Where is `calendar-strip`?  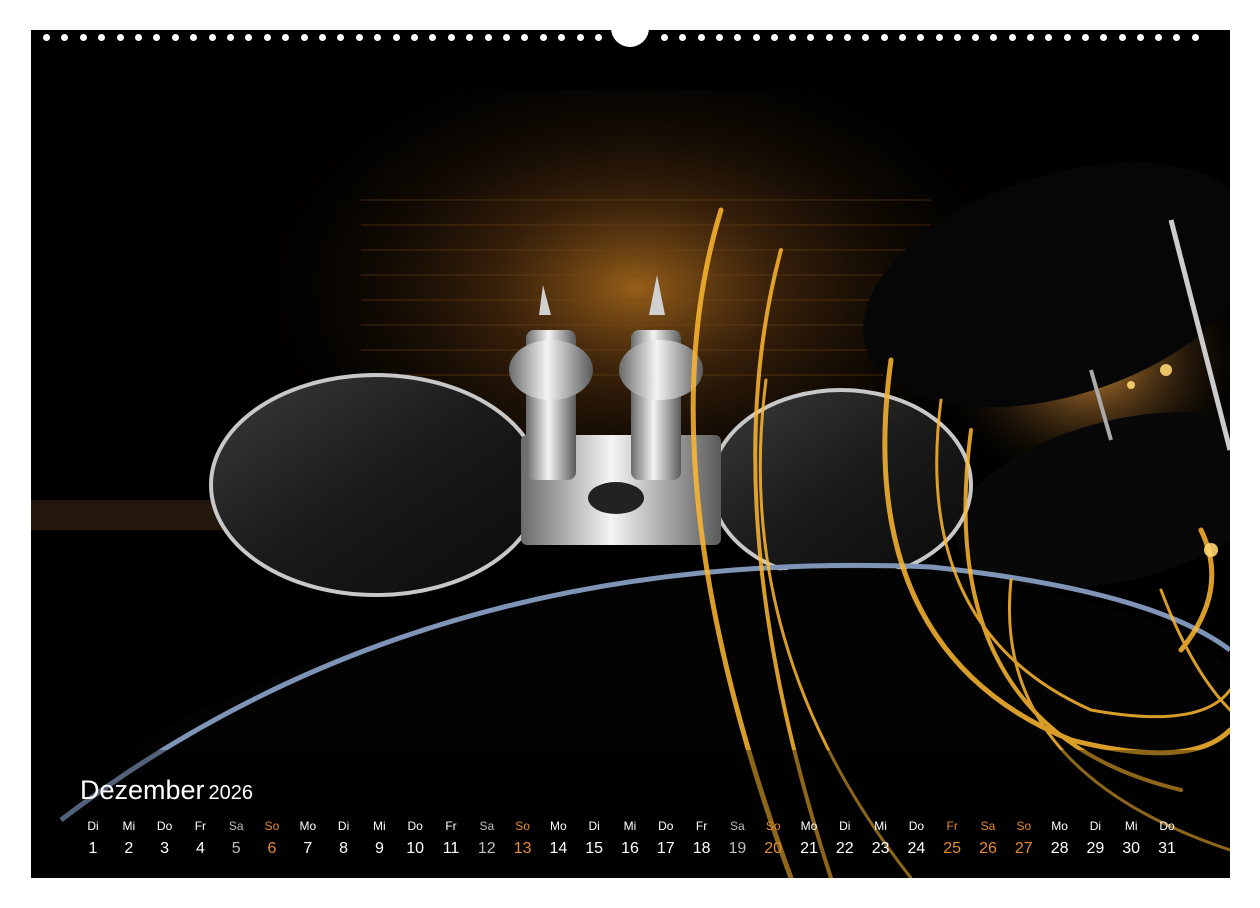
calendar-strip is located at coordinates (630, 814).